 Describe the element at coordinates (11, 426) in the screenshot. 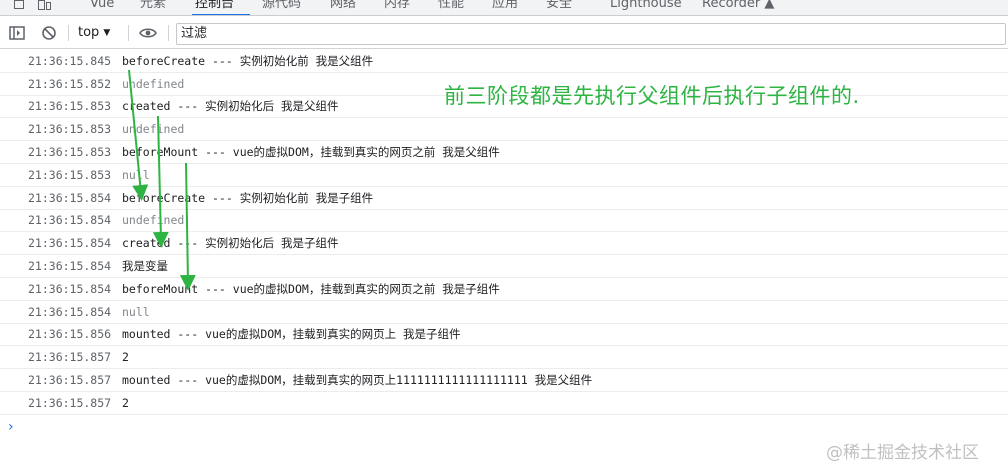

I see `prompt-chevron-icon: ›` at that location.